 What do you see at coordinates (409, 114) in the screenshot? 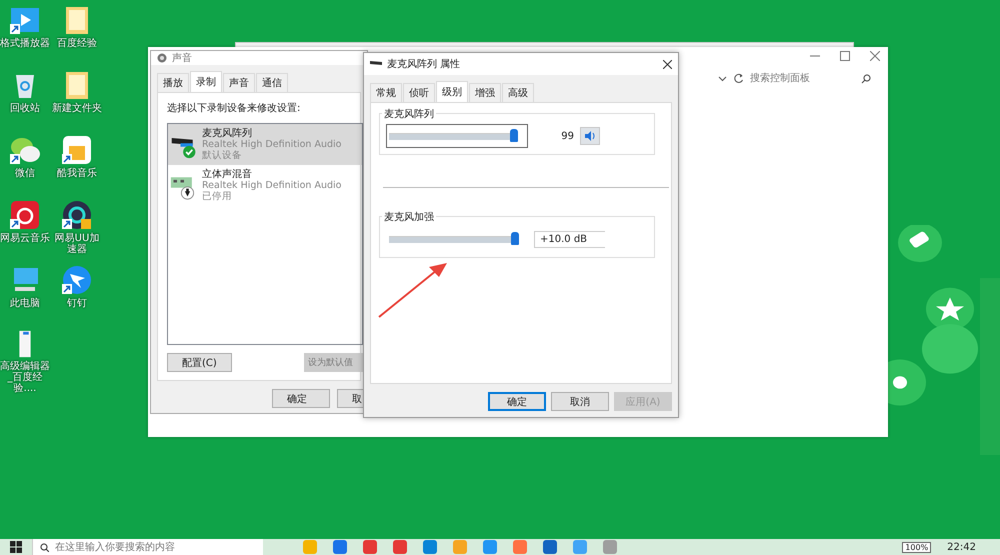
I see `group-label: 麦克风阵列` at bounding box center [409, 114].